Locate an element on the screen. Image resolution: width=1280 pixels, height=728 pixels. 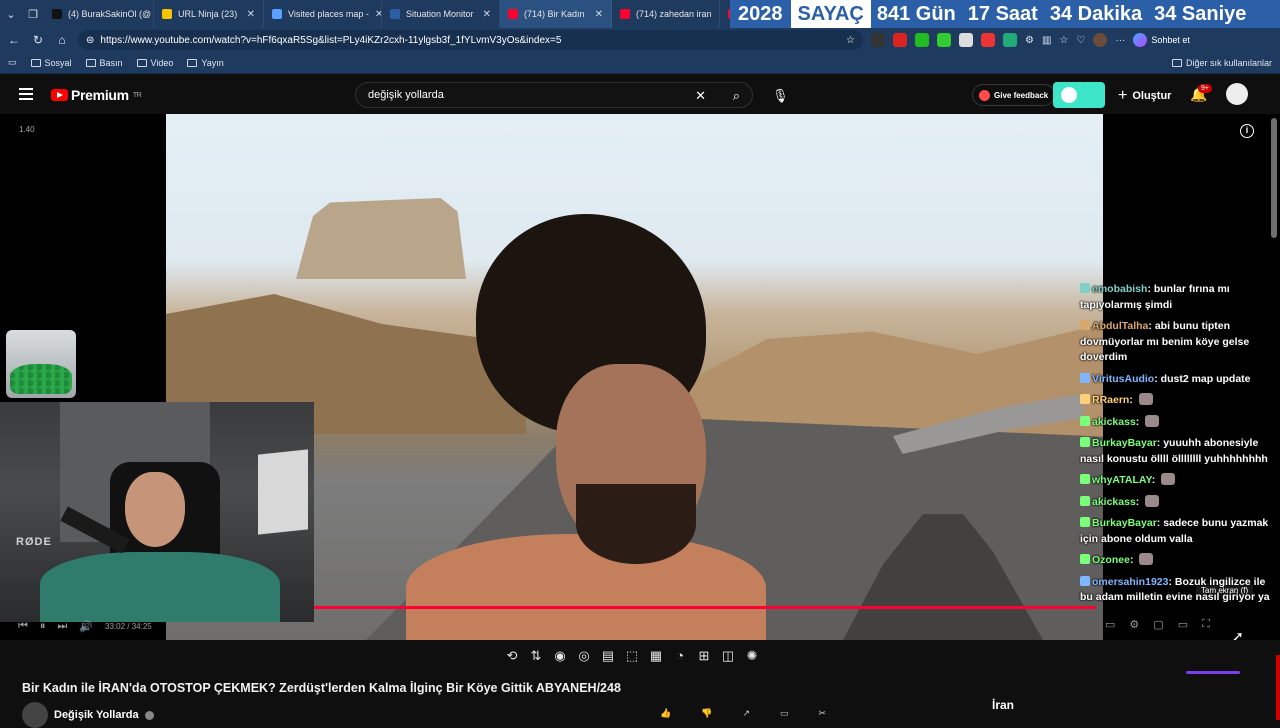
browser-tab: Visited places map - ✕ is located at coordinates (323, 14).